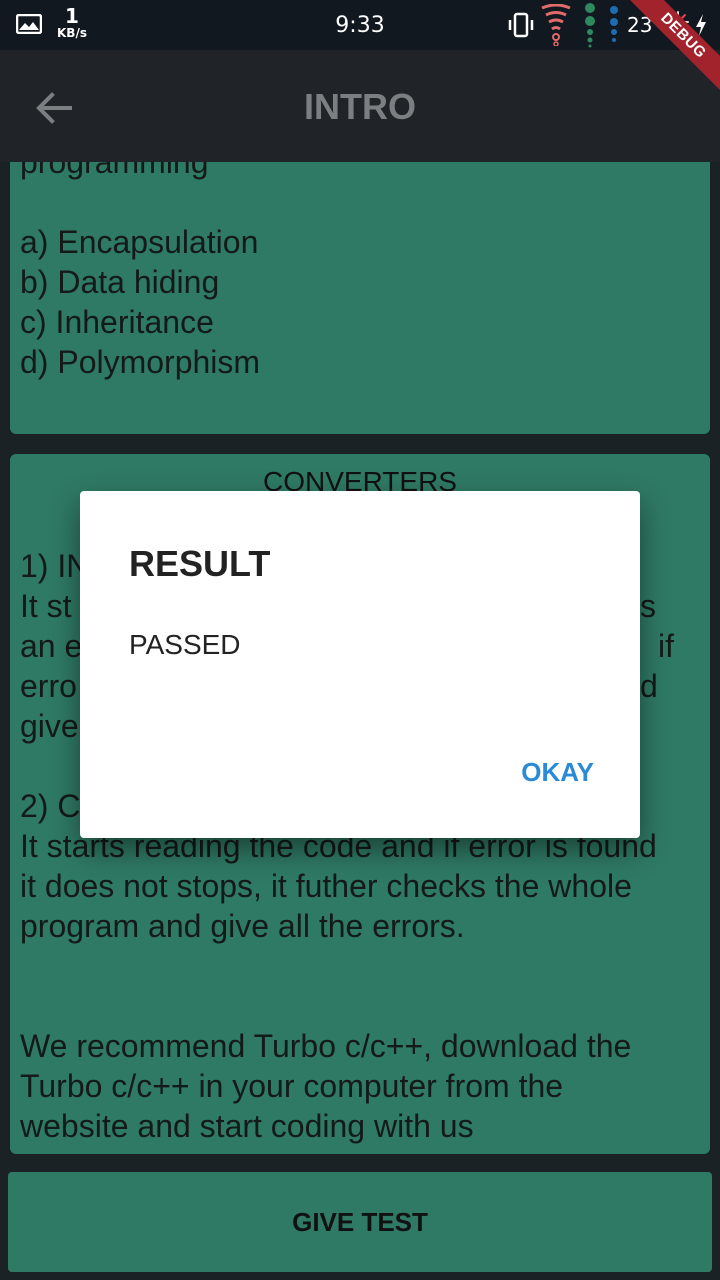  I want to click on page-title: INTRO, so click(360, 106).